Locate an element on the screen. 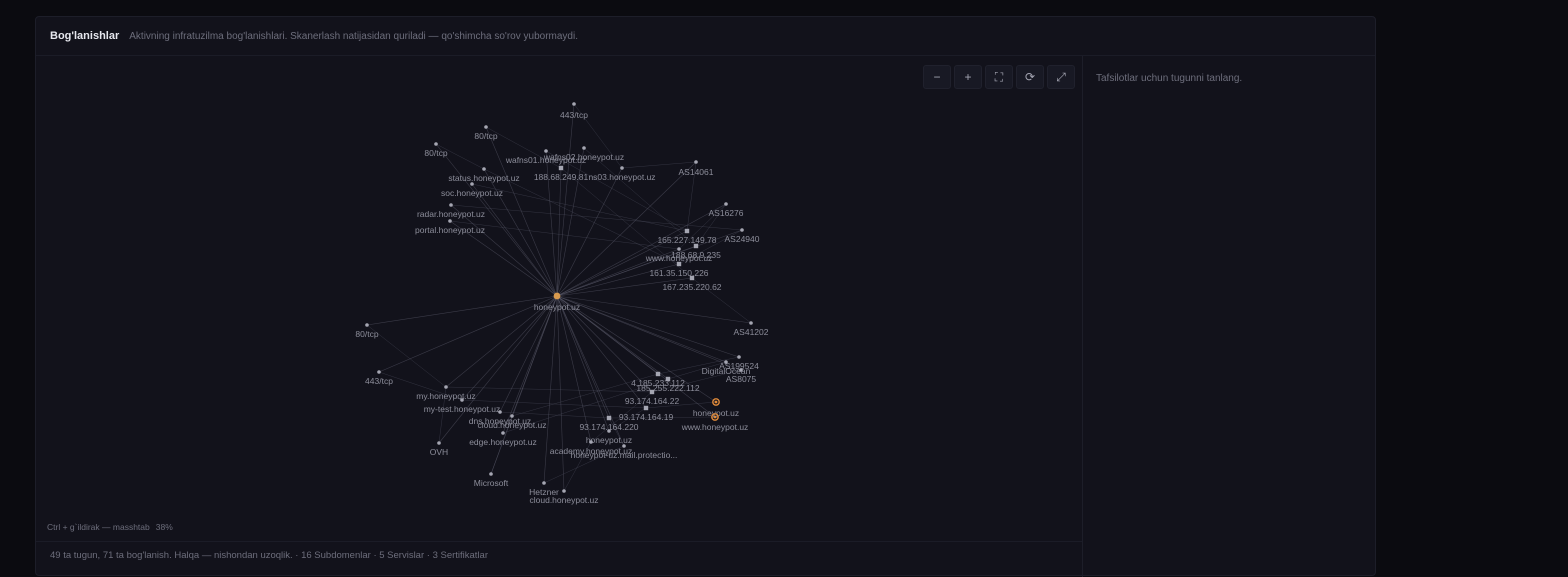  graph-node-label: honeypot.uz is located at coordinates (609, 440).